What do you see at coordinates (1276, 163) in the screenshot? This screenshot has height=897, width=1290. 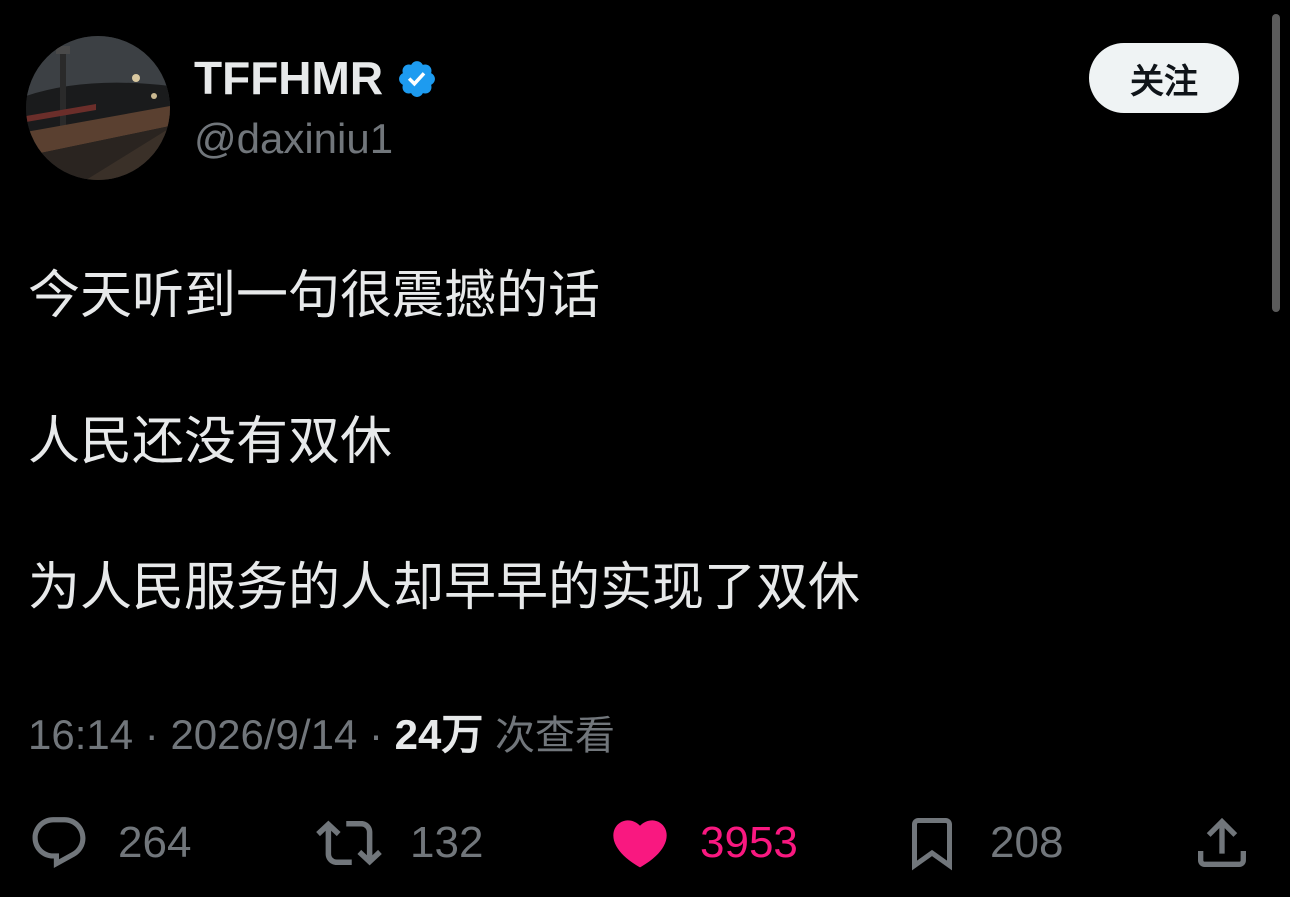 I see `scrollbar` at bounding box center [1276, 163].